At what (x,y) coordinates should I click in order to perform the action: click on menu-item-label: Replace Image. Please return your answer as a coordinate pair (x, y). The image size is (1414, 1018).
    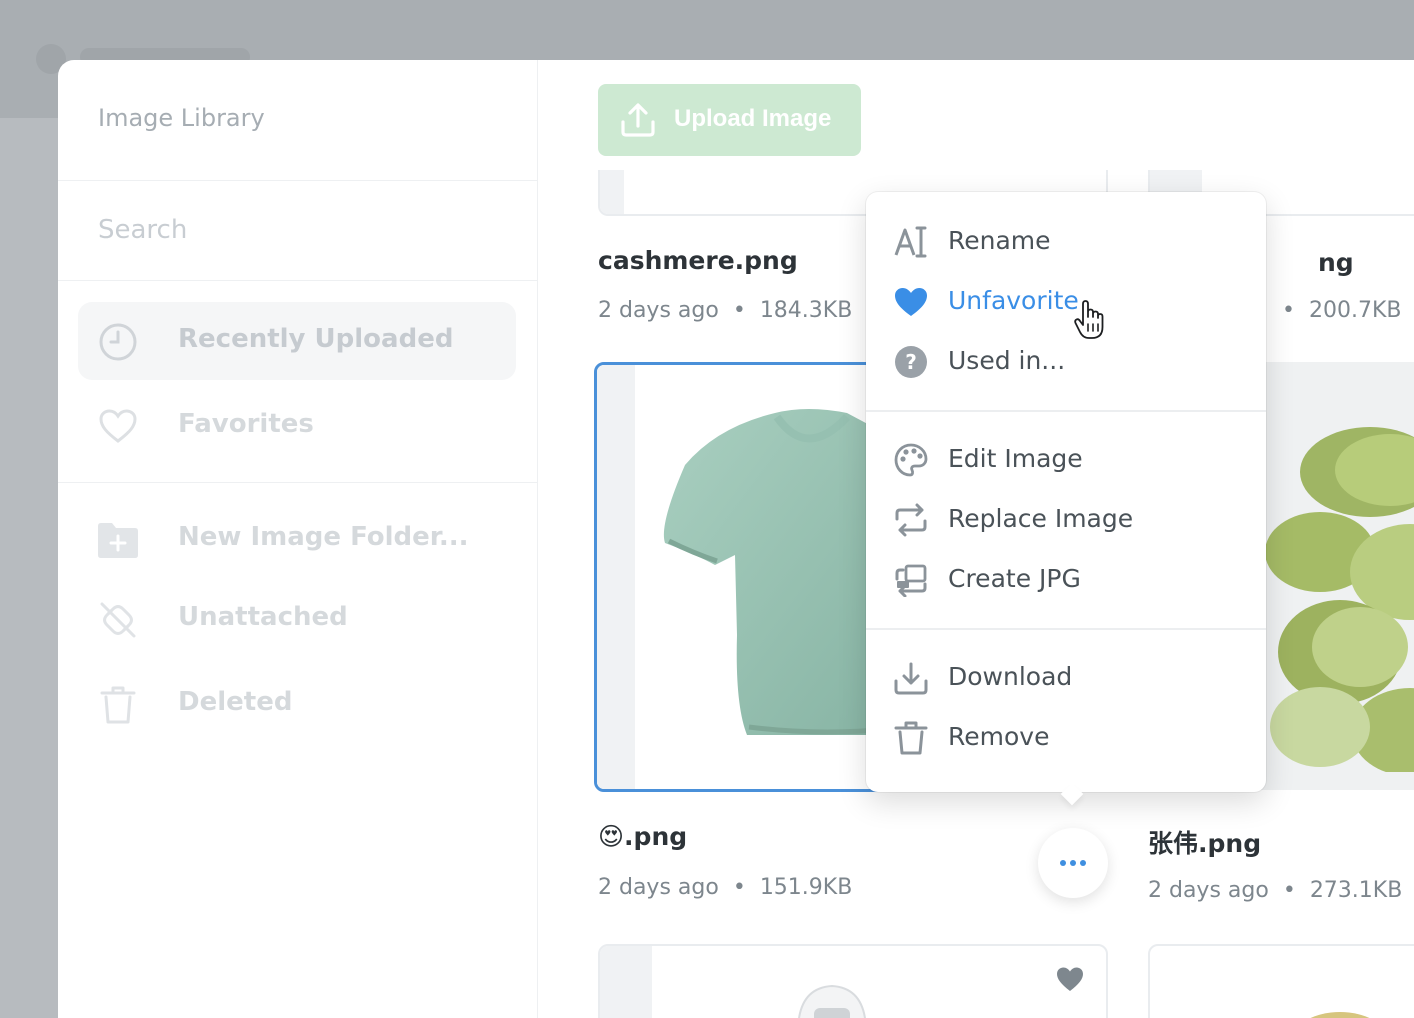
    Looking at the image, I should click on (1041, 518).